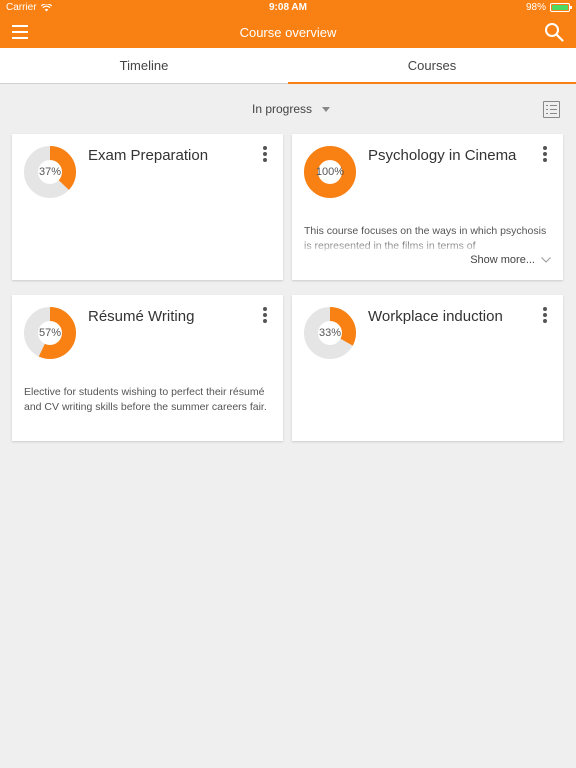  I want to click on progress-filter-dropdown: In progress, so click(291, 109).